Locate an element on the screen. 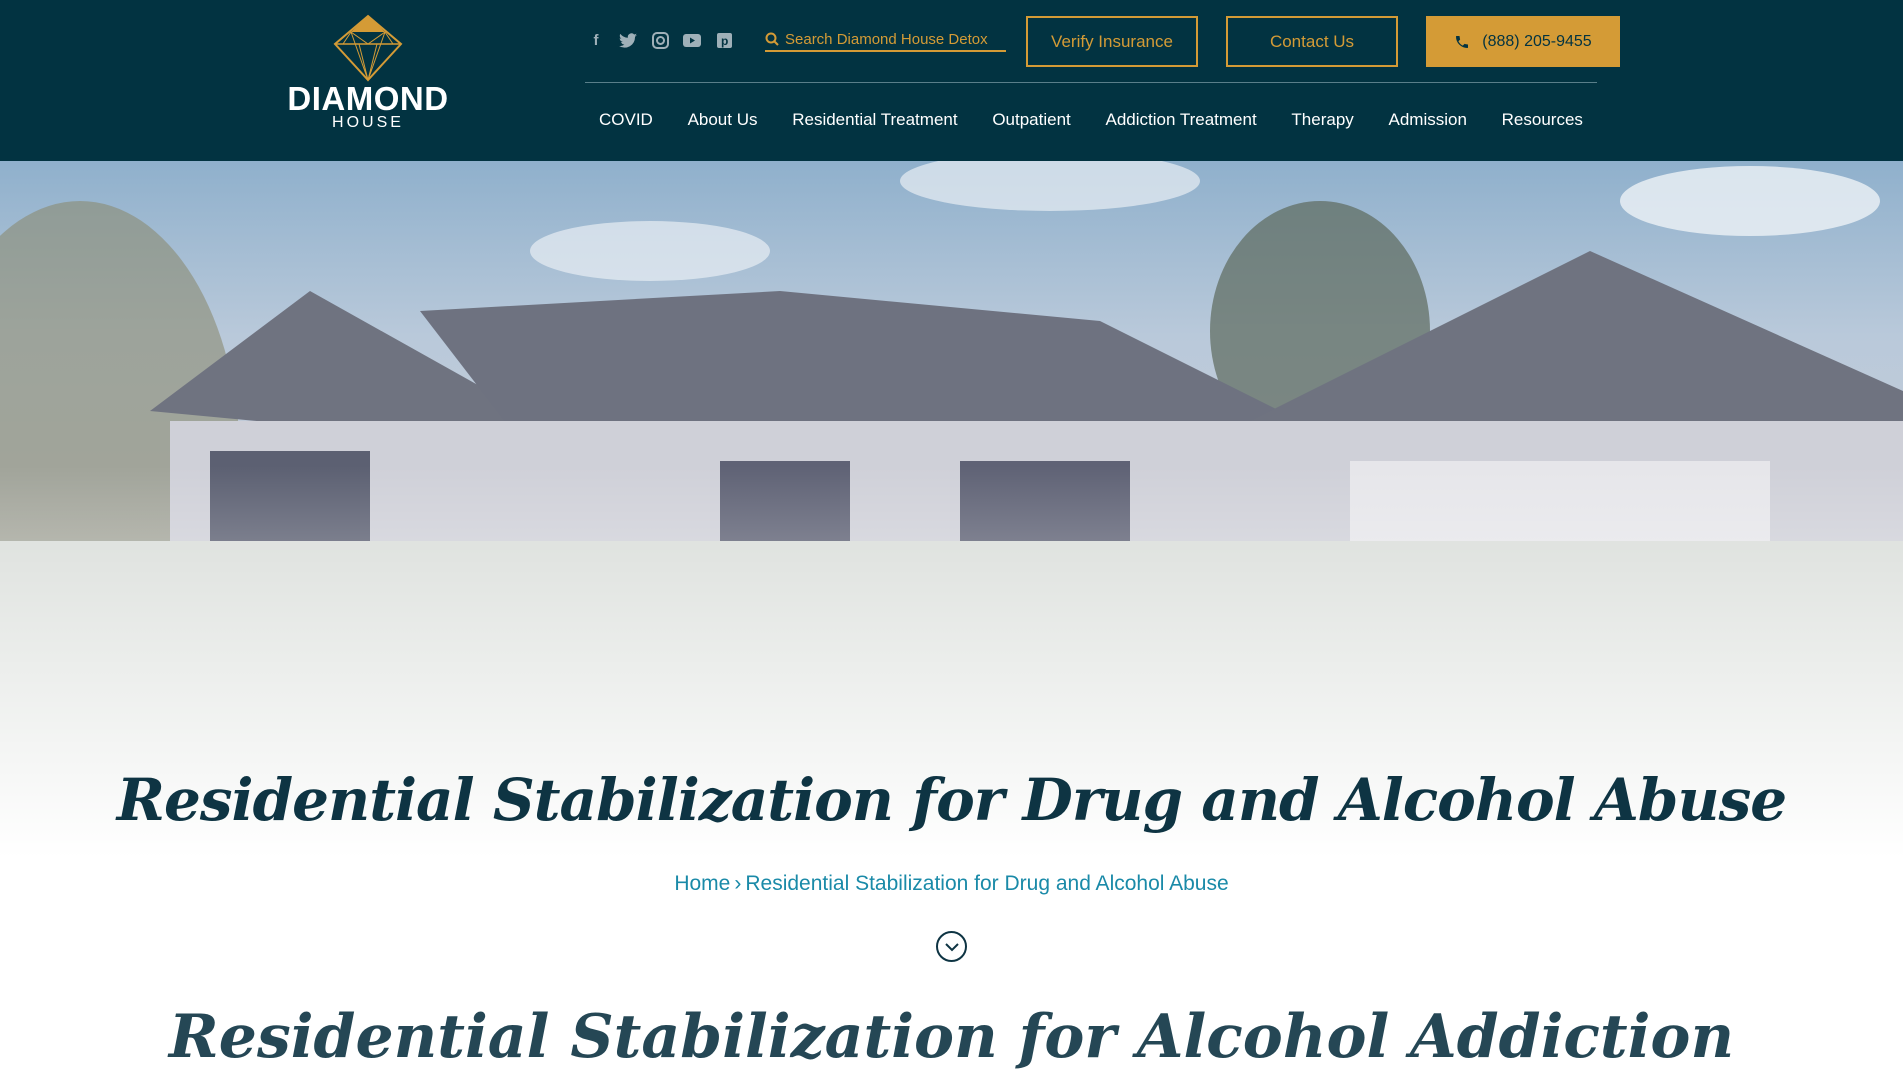 This screenshot has height=1072, width=1903. logo: DIAMOND HOUSE is located at coordinates (368, 74).